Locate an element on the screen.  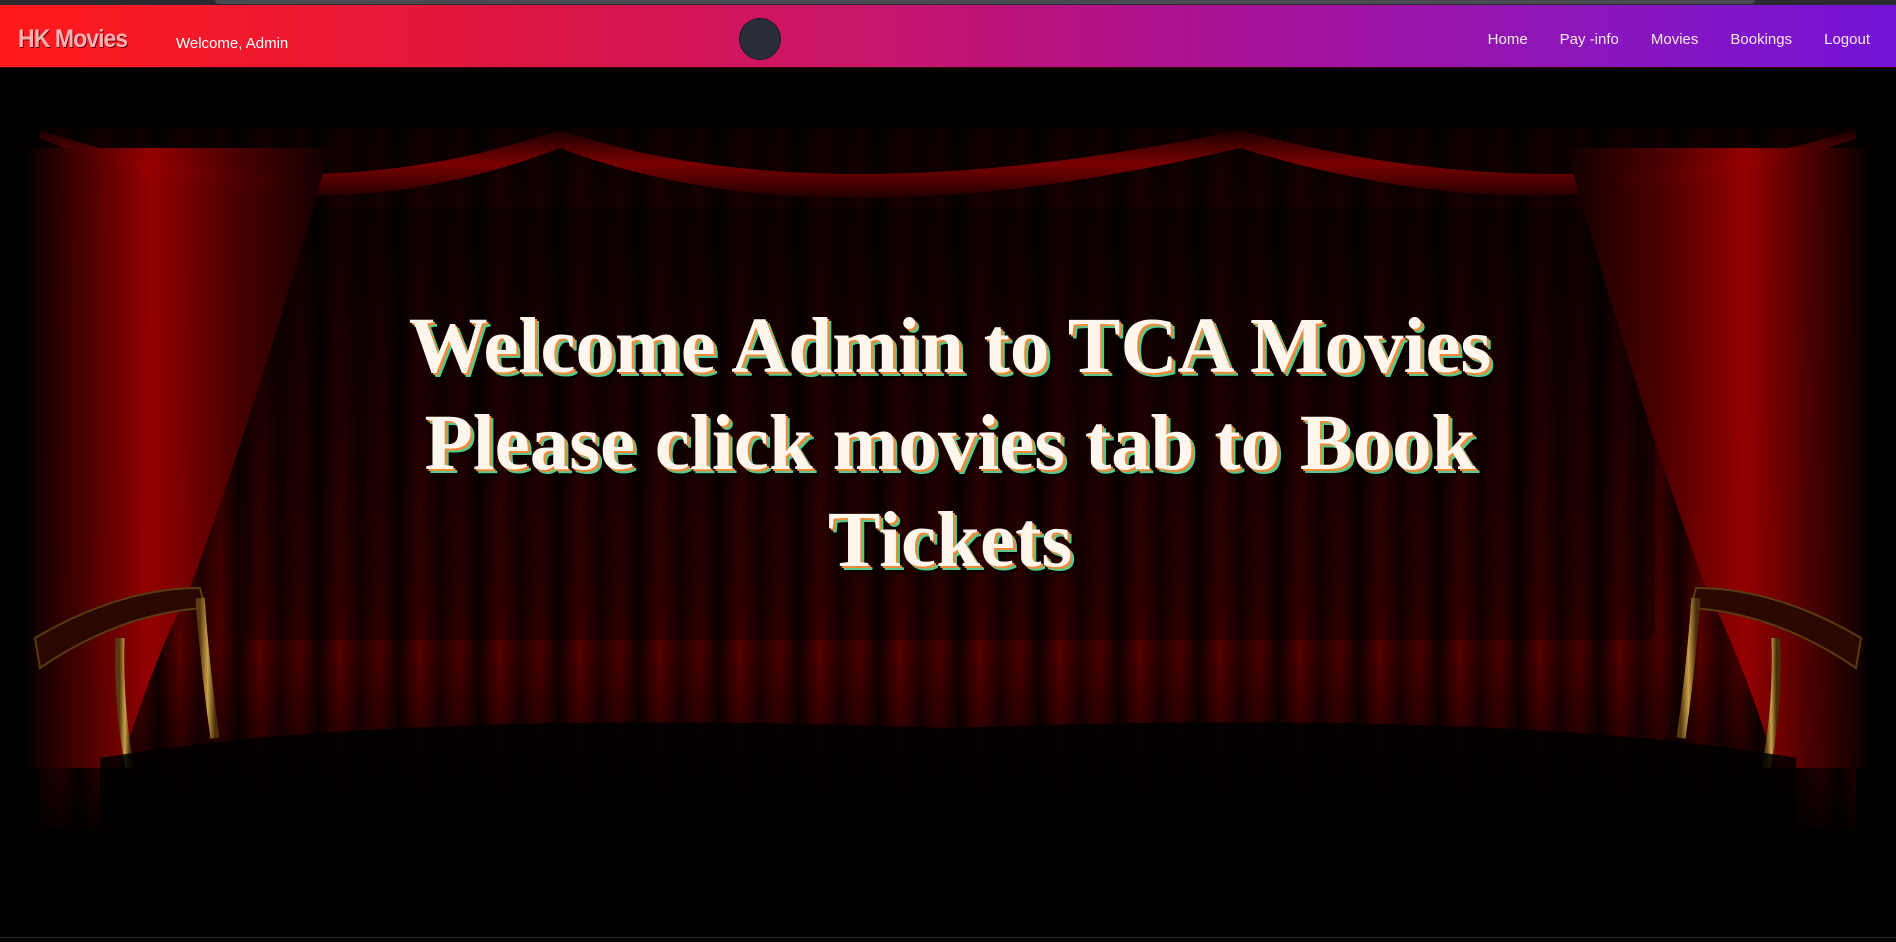
hero-line-2: Please click movies tab to Book is located at coordinates (950, 443).